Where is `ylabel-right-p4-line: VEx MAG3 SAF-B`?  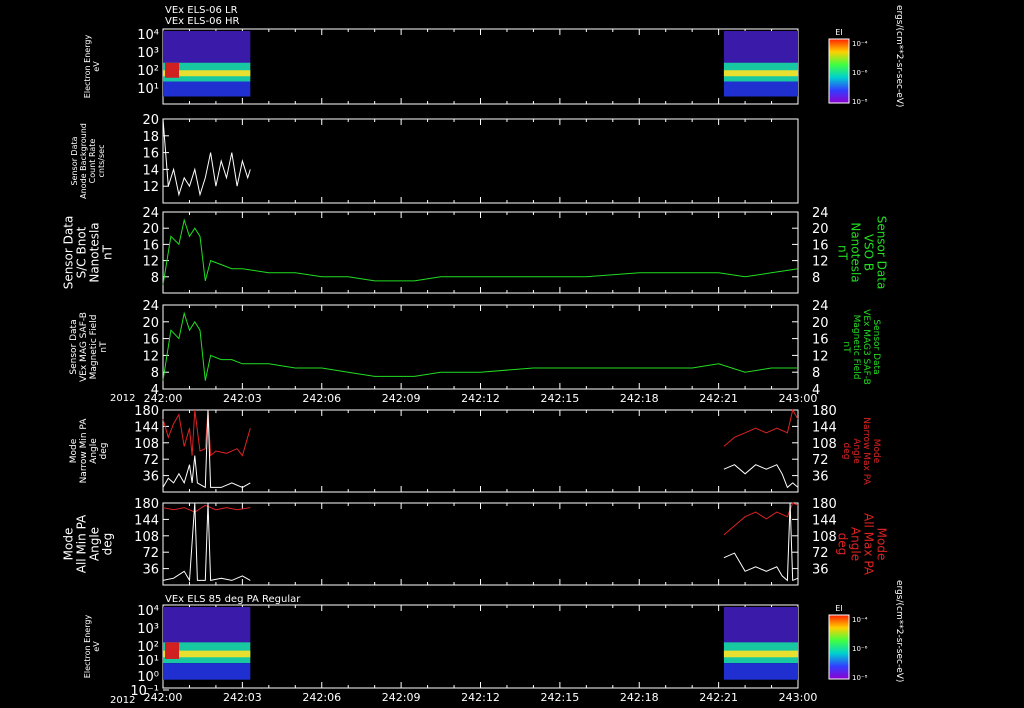 ylabel-right-p4-line: VEx MAG3 SAF-B is located at coordinates (866, 347).